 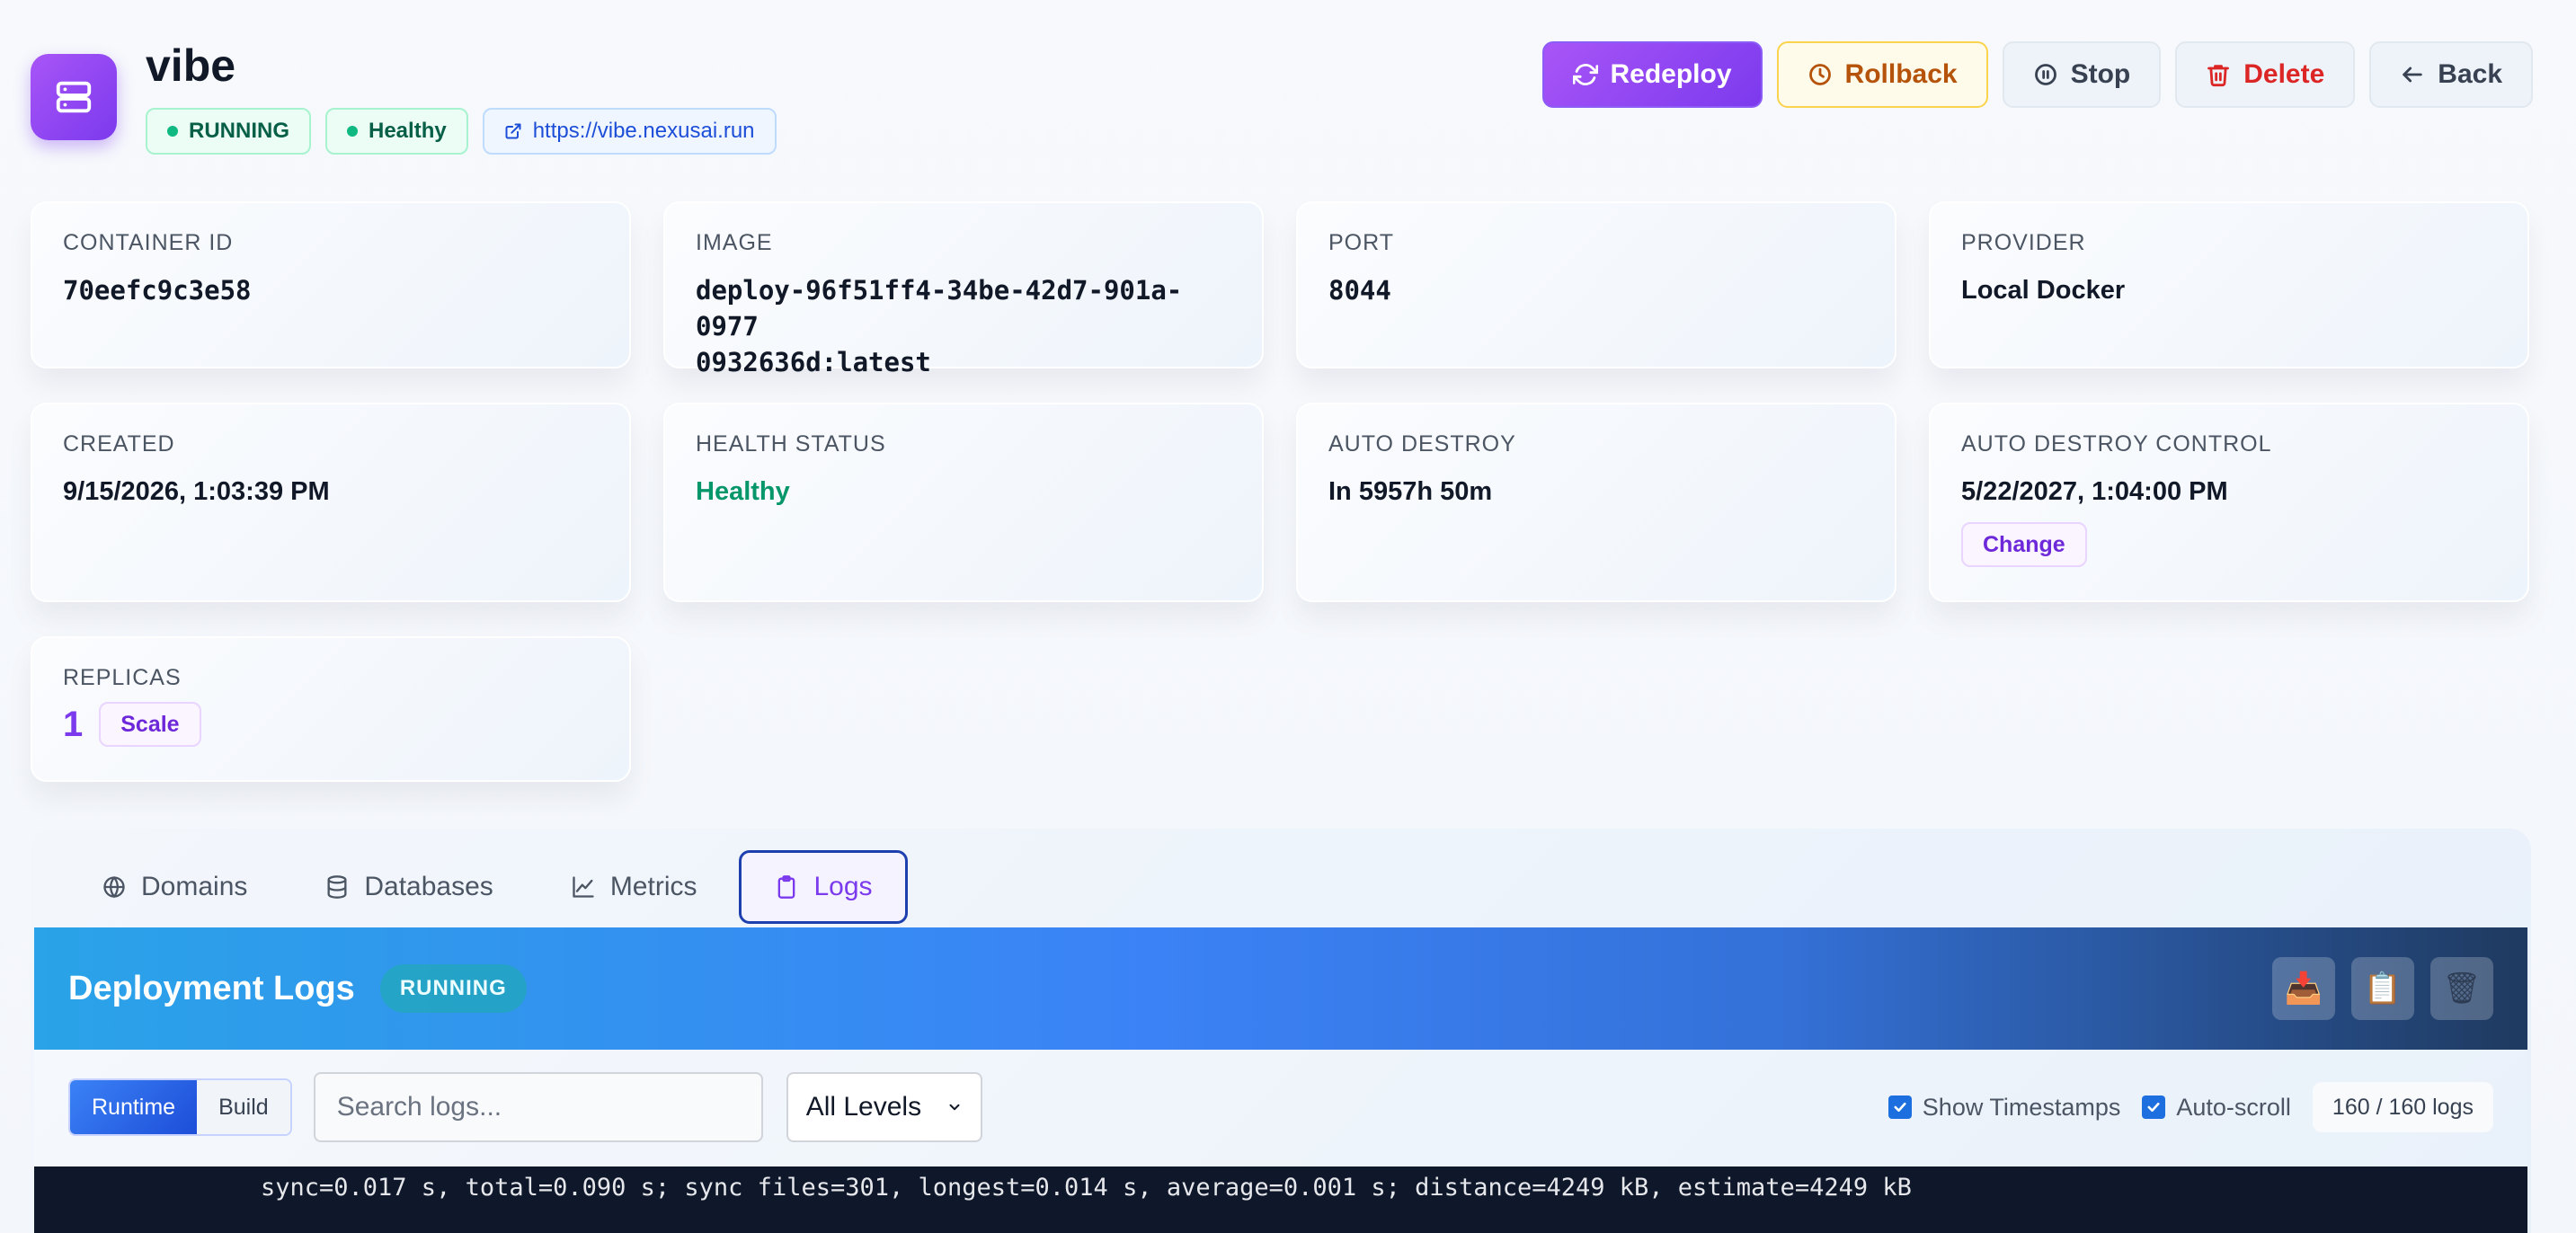 I want to click on show-timestamps-label: Show Timestamps, so click(x=2021, y=1107).